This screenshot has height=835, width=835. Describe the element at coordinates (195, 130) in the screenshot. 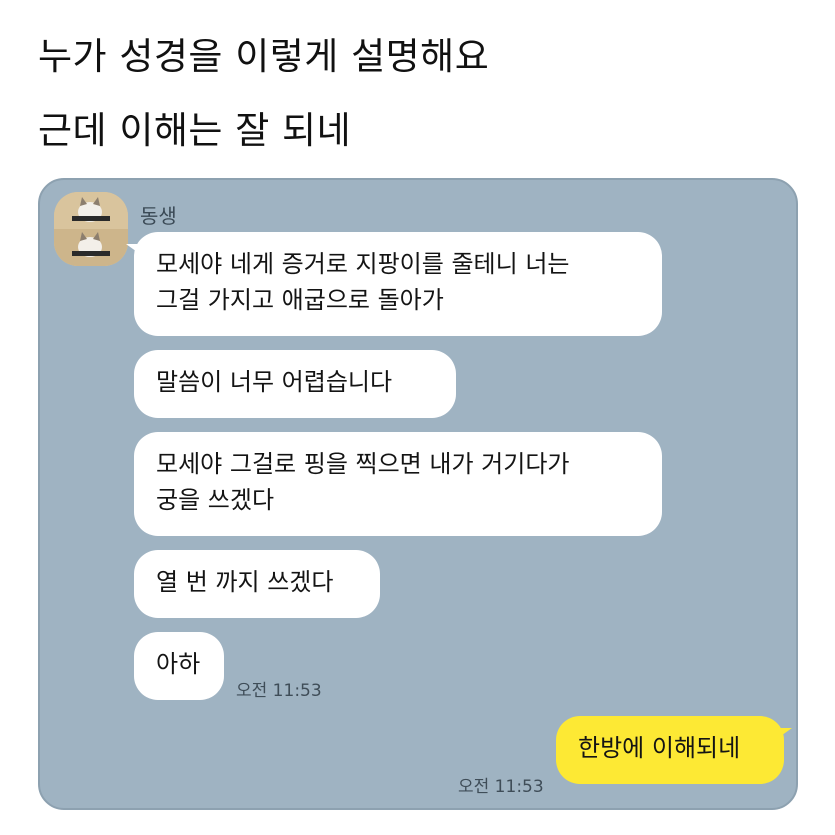

I see `headline-line-2: 근데 이해는 잘 되네` at that location.